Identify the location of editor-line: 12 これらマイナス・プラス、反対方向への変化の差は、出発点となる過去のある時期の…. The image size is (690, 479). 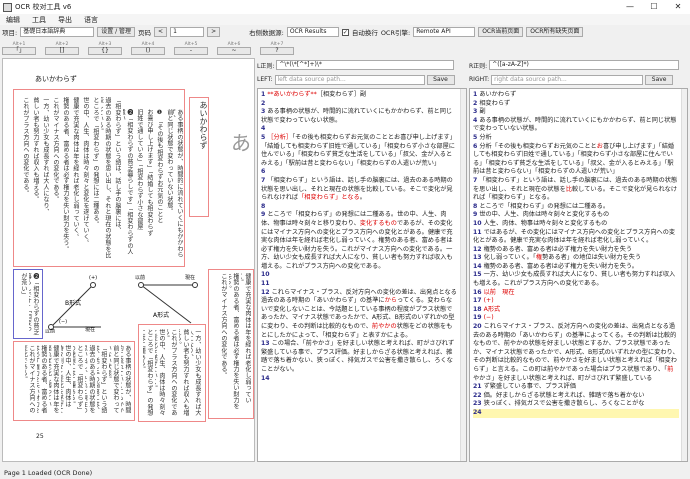
(359, 315).